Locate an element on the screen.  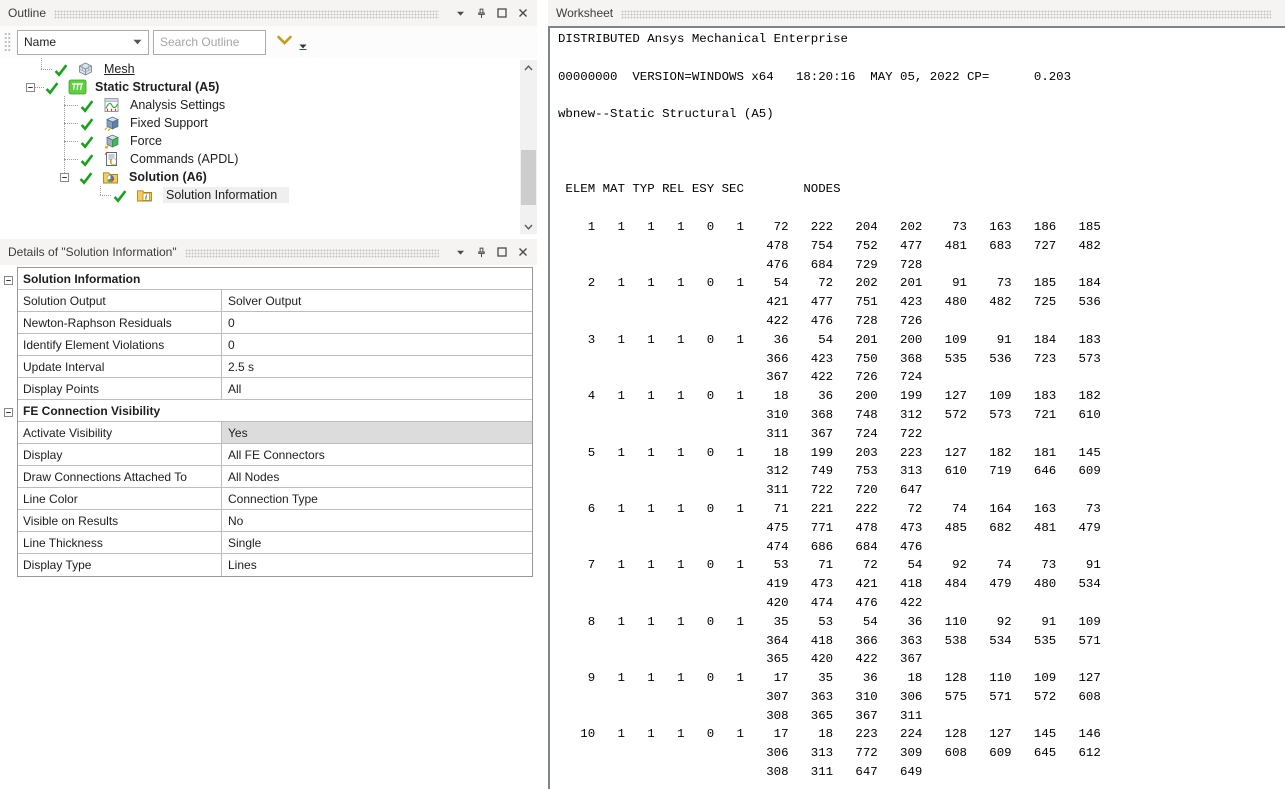
property-value: Solver Output is located at coordinates (377, 300).